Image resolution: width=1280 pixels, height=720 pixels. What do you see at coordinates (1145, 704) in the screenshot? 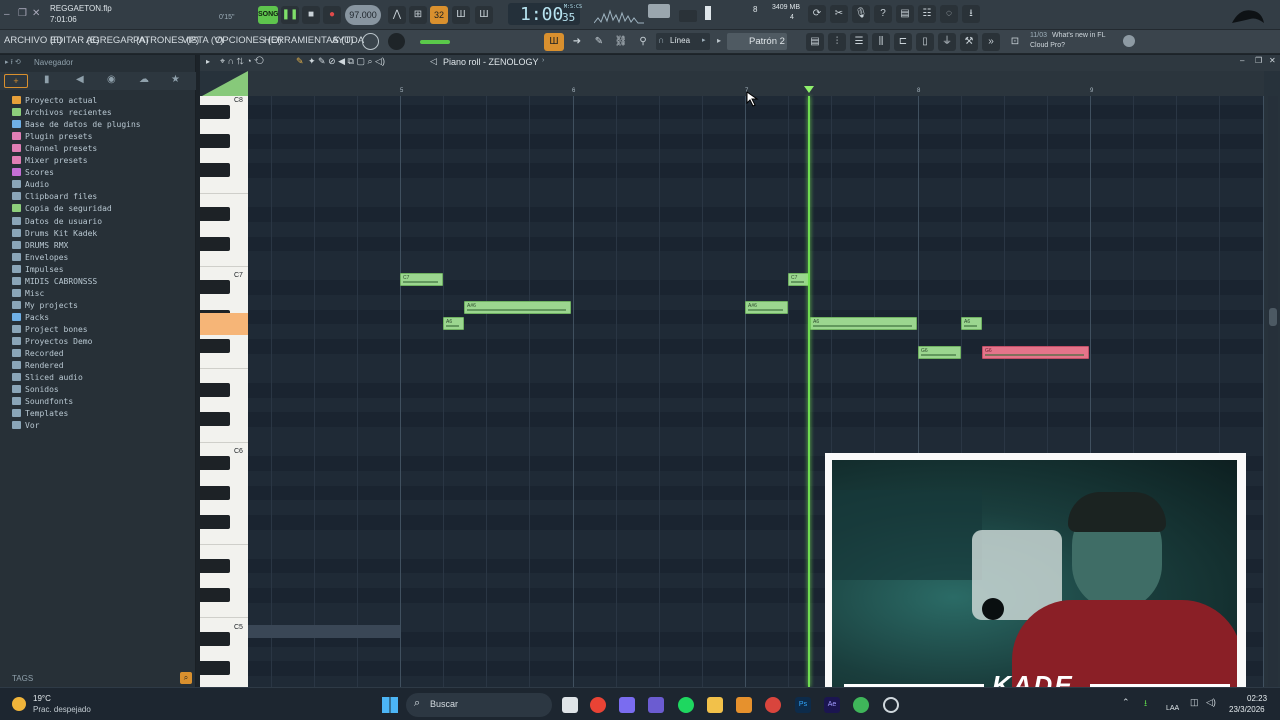
I see `tray-app-icon: ⭳` at bounding box center [1145, 704].